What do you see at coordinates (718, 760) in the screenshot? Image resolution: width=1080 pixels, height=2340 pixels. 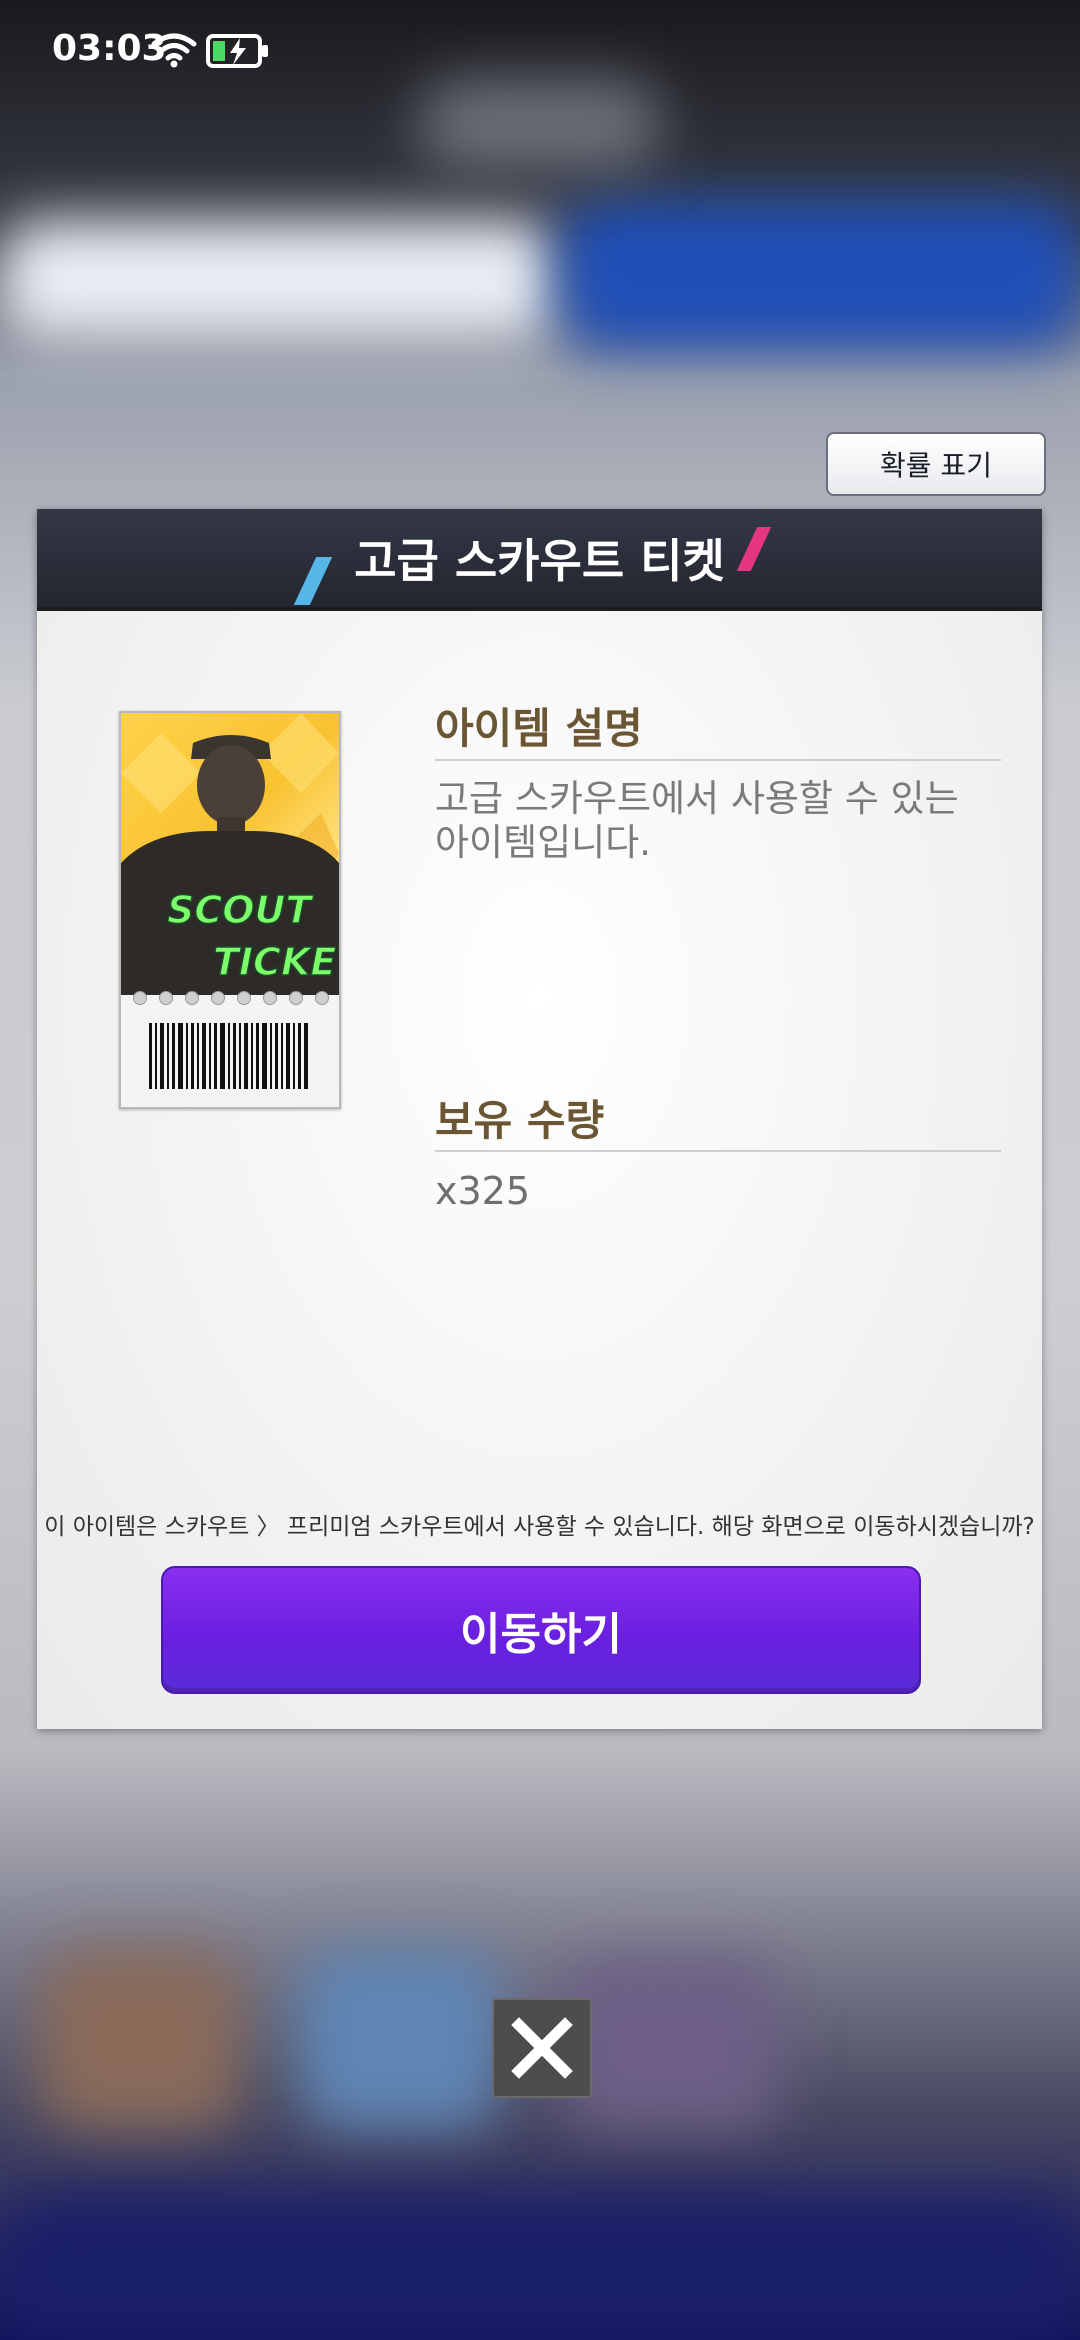 I see `description-divider` at bounding box center [718, 760].